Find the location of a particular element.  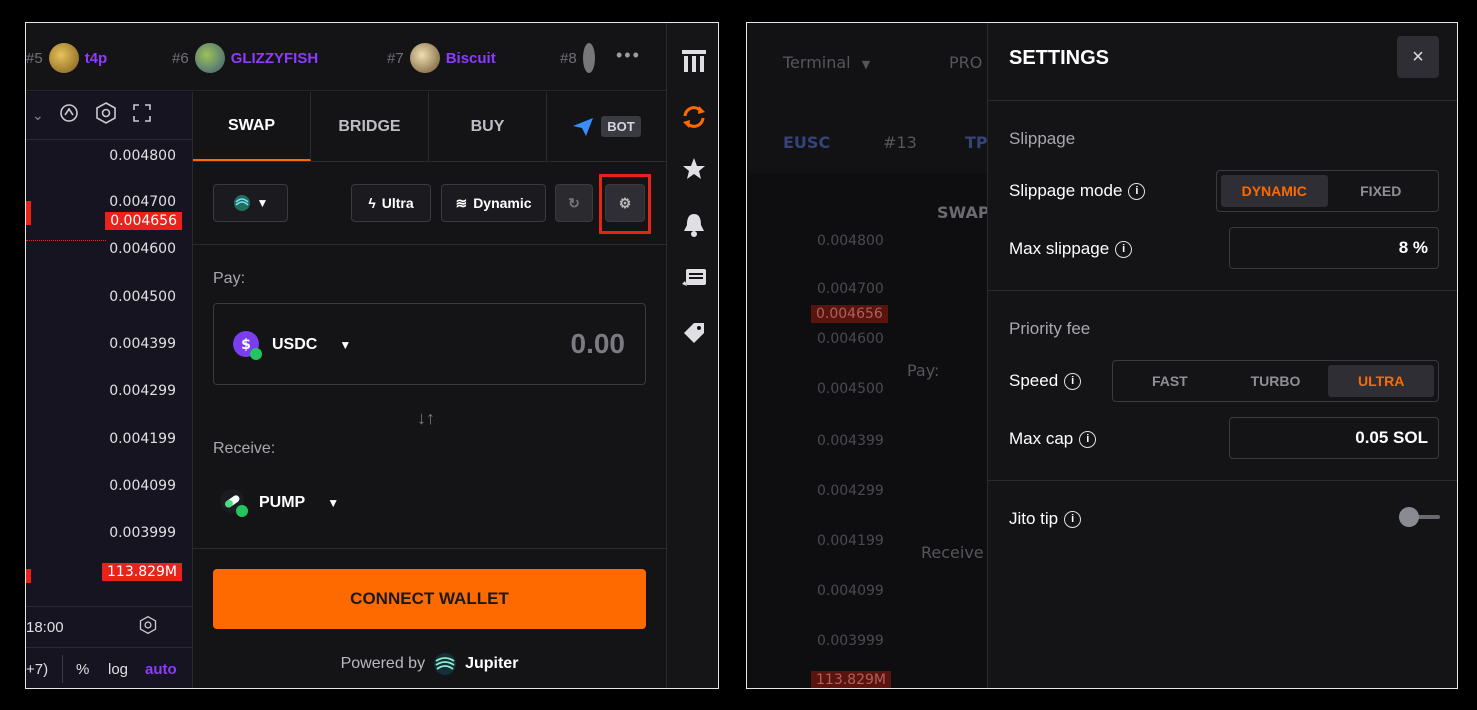

terminal-menu: Terminal ▼ is located at coordinates (826, 62).